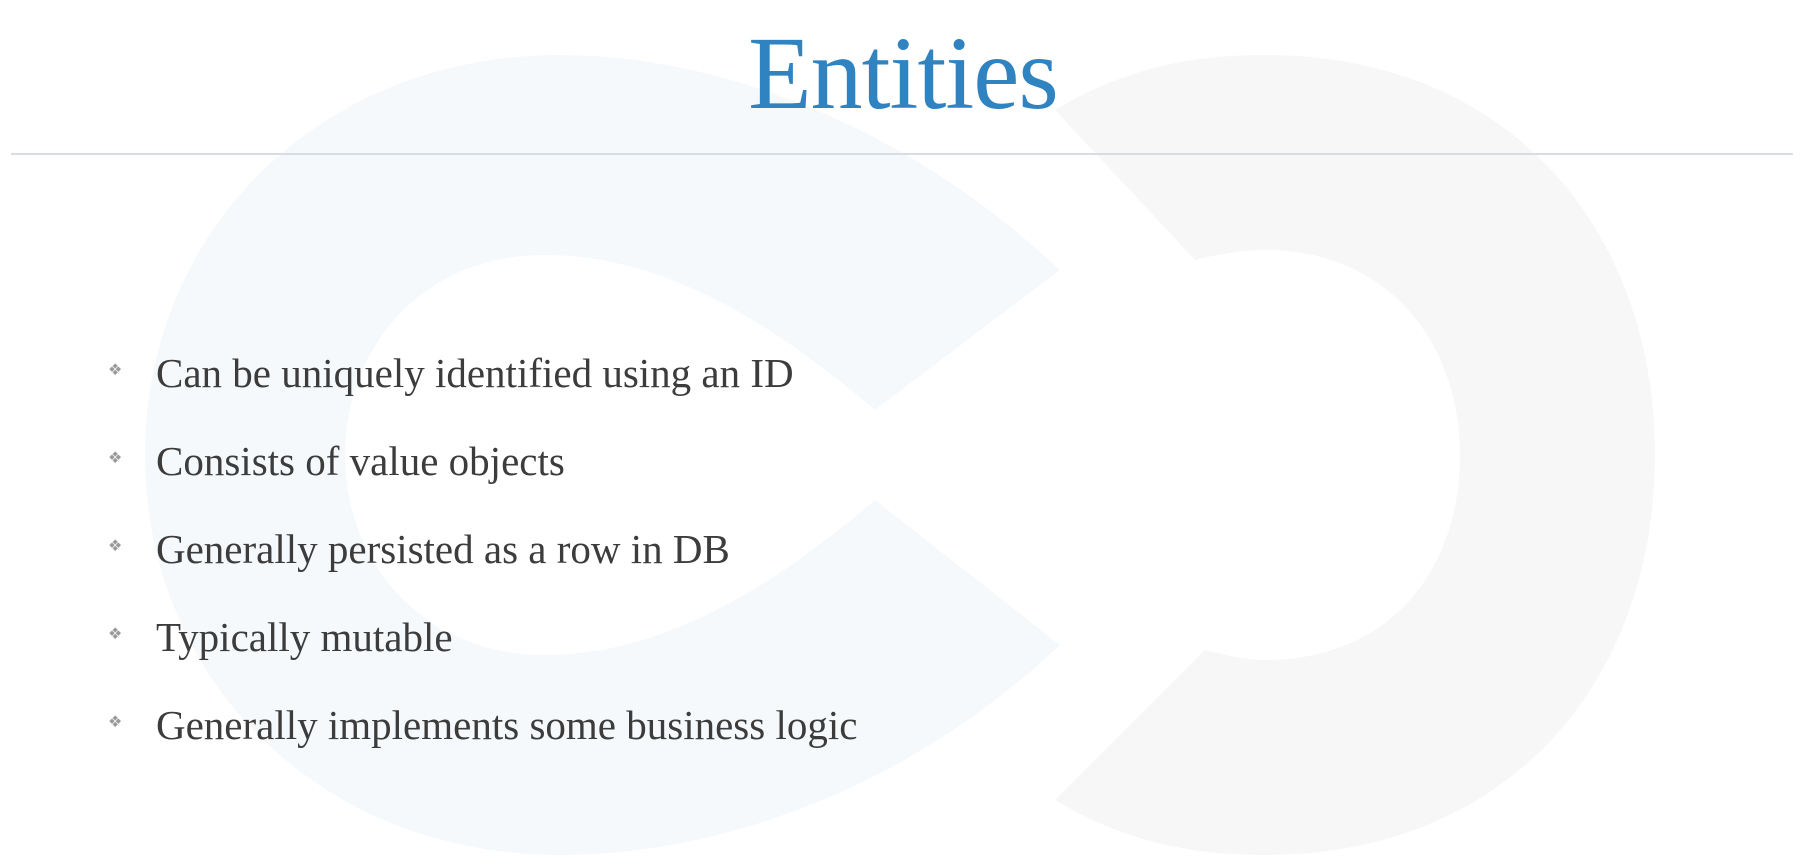 This screenshot has height=866, width=1806. Describe the element at coordinates (482, 638) in the screenshot. I see `bullet-item: ❖ Typically mutable` at that location.